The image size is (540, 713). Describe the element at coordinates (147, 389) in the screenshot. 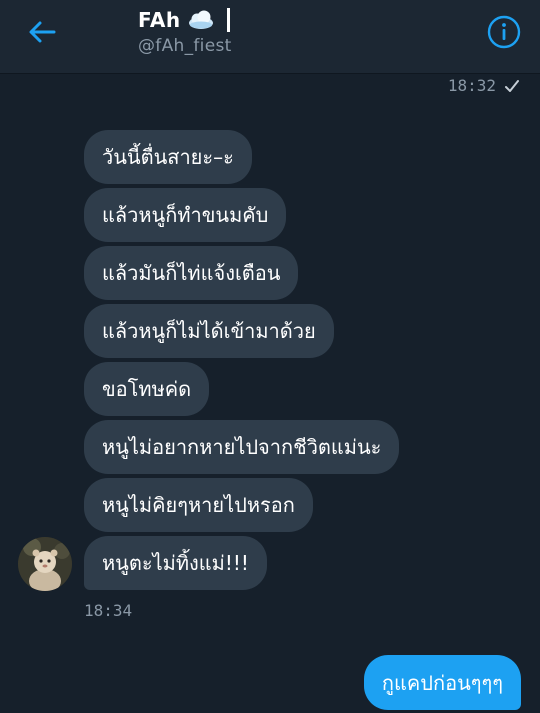

I see `received-message: ขอโทษค่ด` at that location.